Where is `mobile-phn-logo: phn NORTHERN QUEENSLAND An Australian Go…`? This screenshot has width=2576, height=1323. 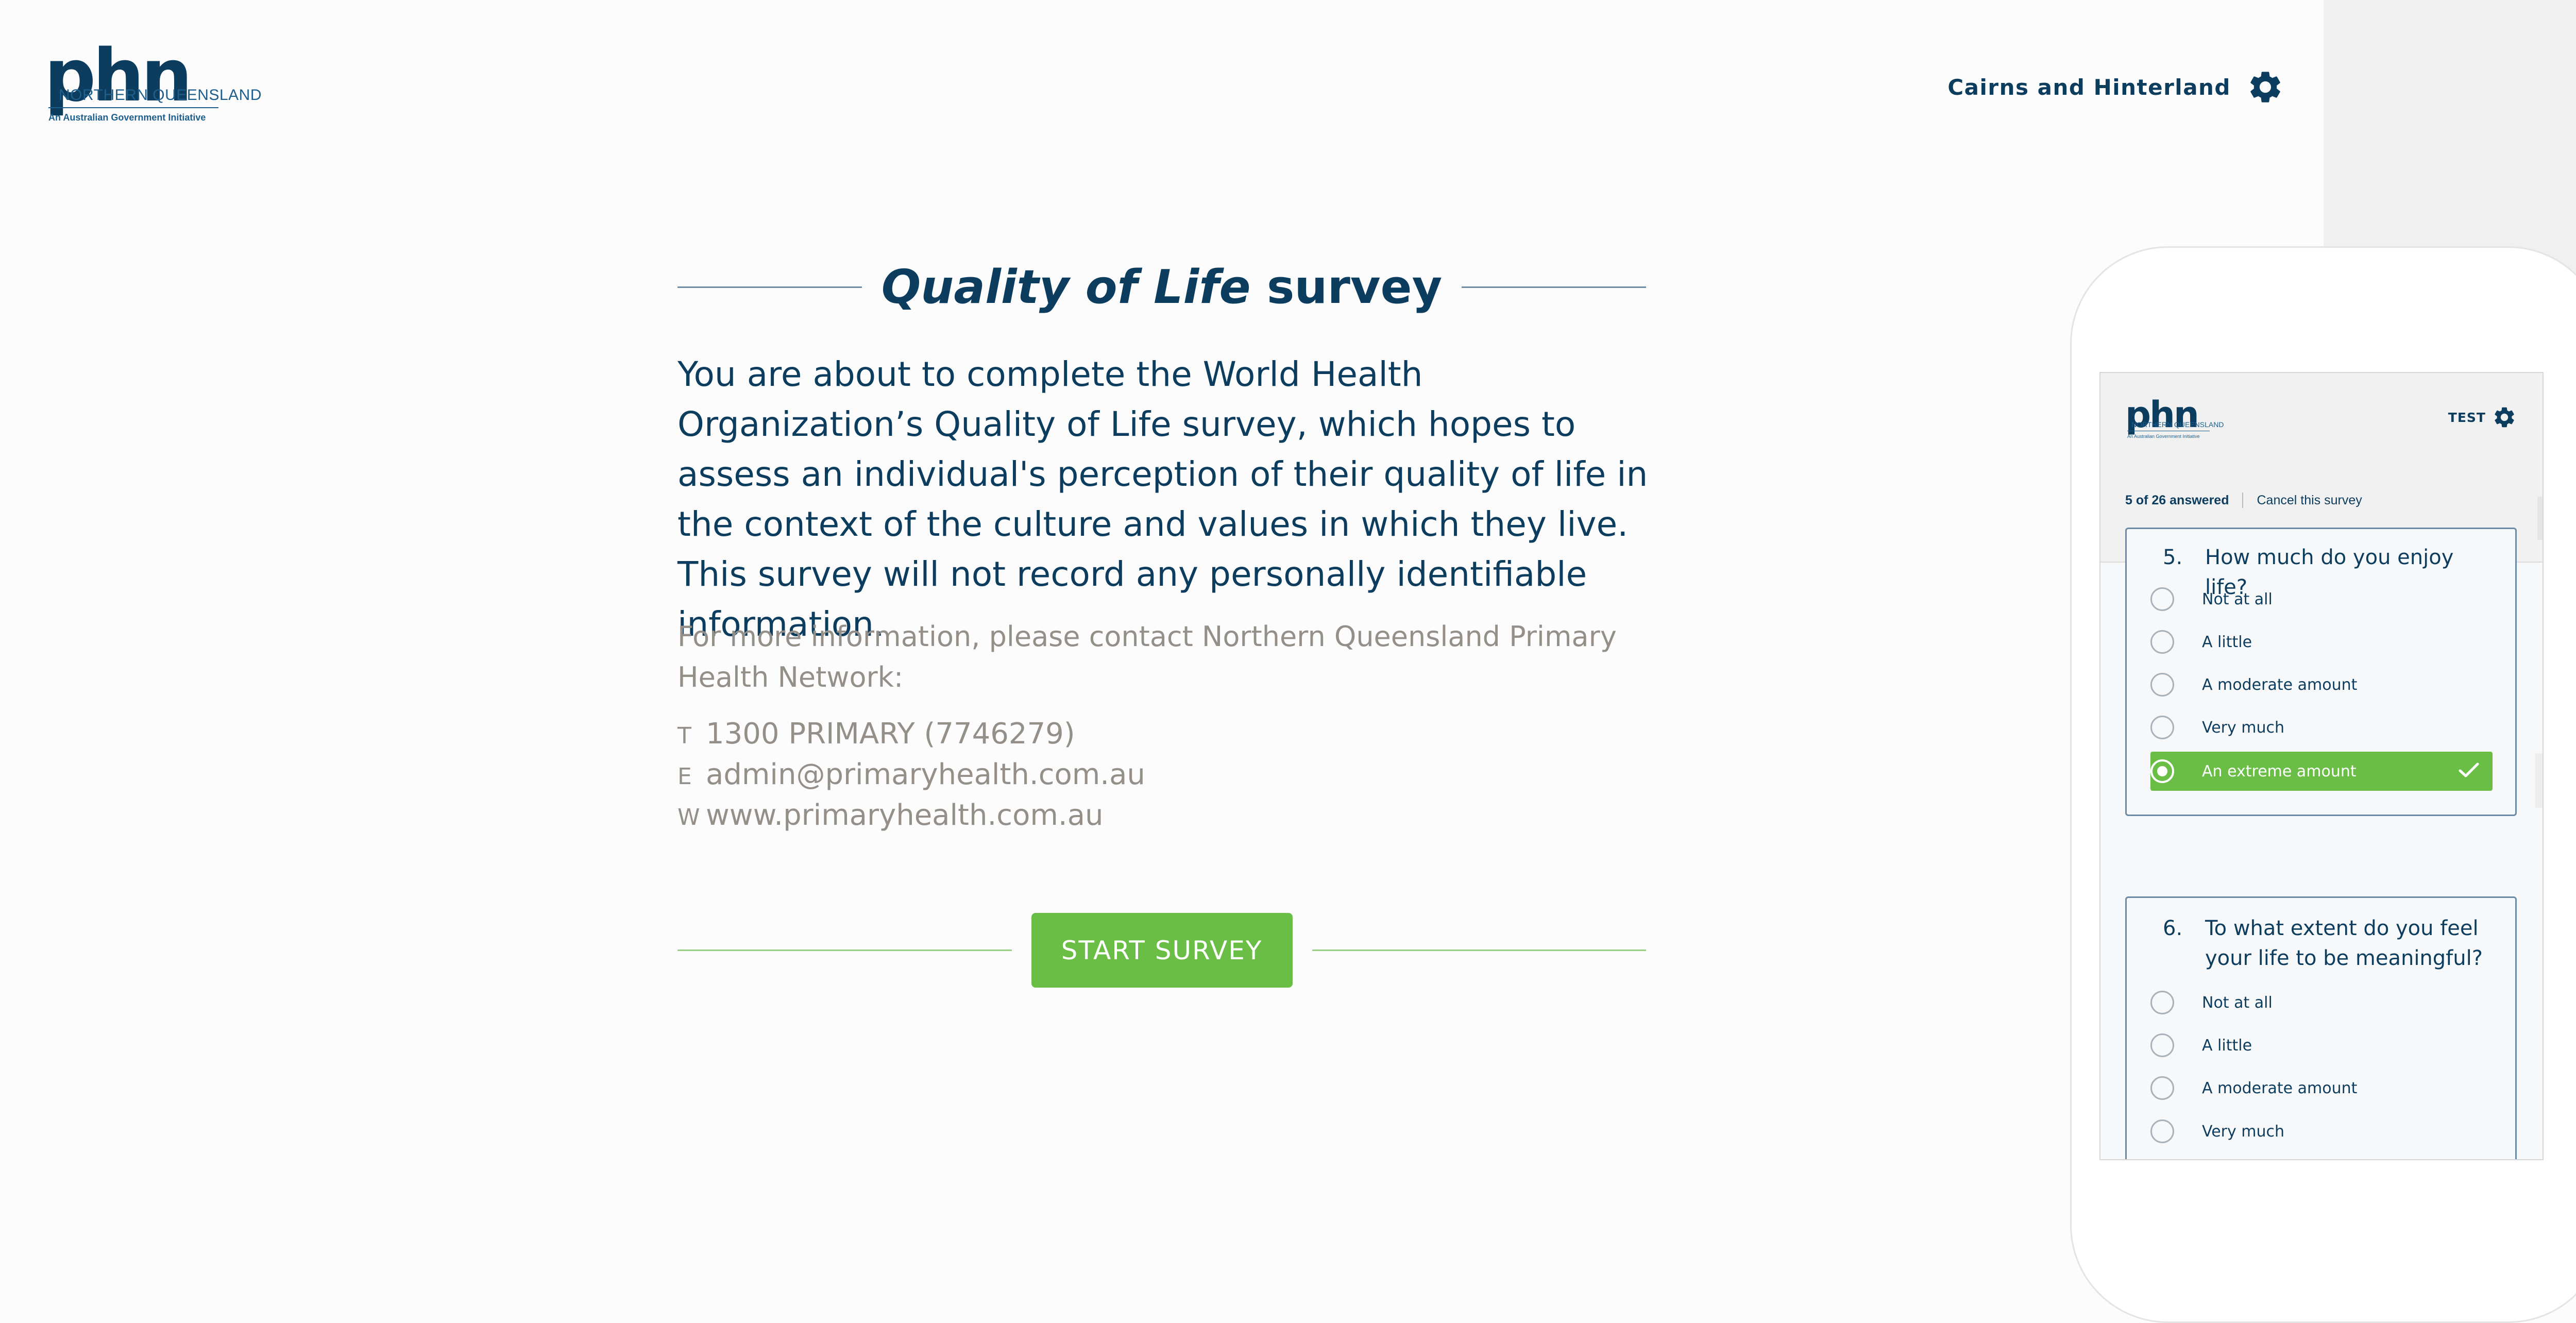 mobile-phn-logo: phn NORTHERN QUEENSLAND An Australian Go… is located at coordinates (2184, 428).